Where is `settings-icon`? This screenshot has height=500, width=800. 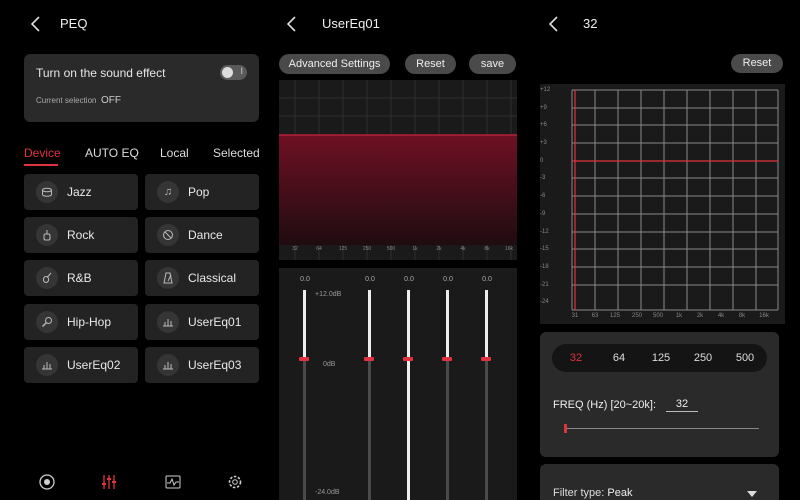
settings-icon is located at coordinates (235, 483).